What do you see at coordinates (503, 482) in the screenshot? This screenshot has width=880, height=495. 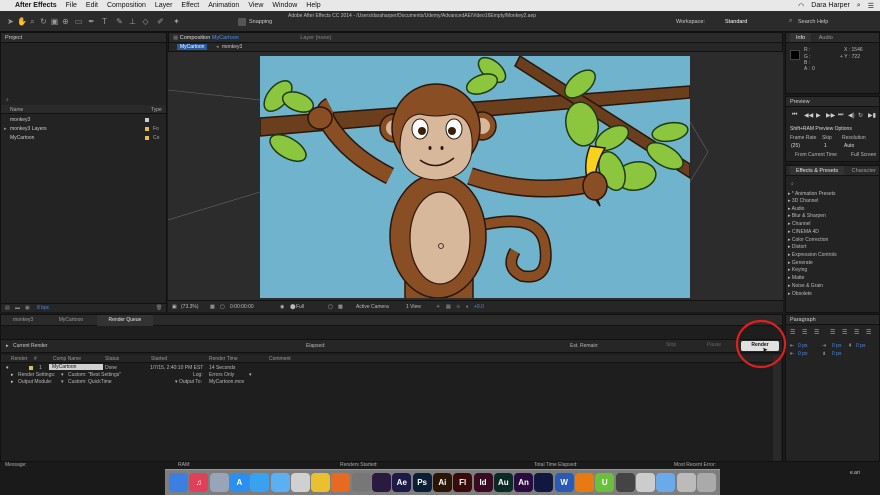 I see `audition-icon: Au` at bounding box center [503, 482].